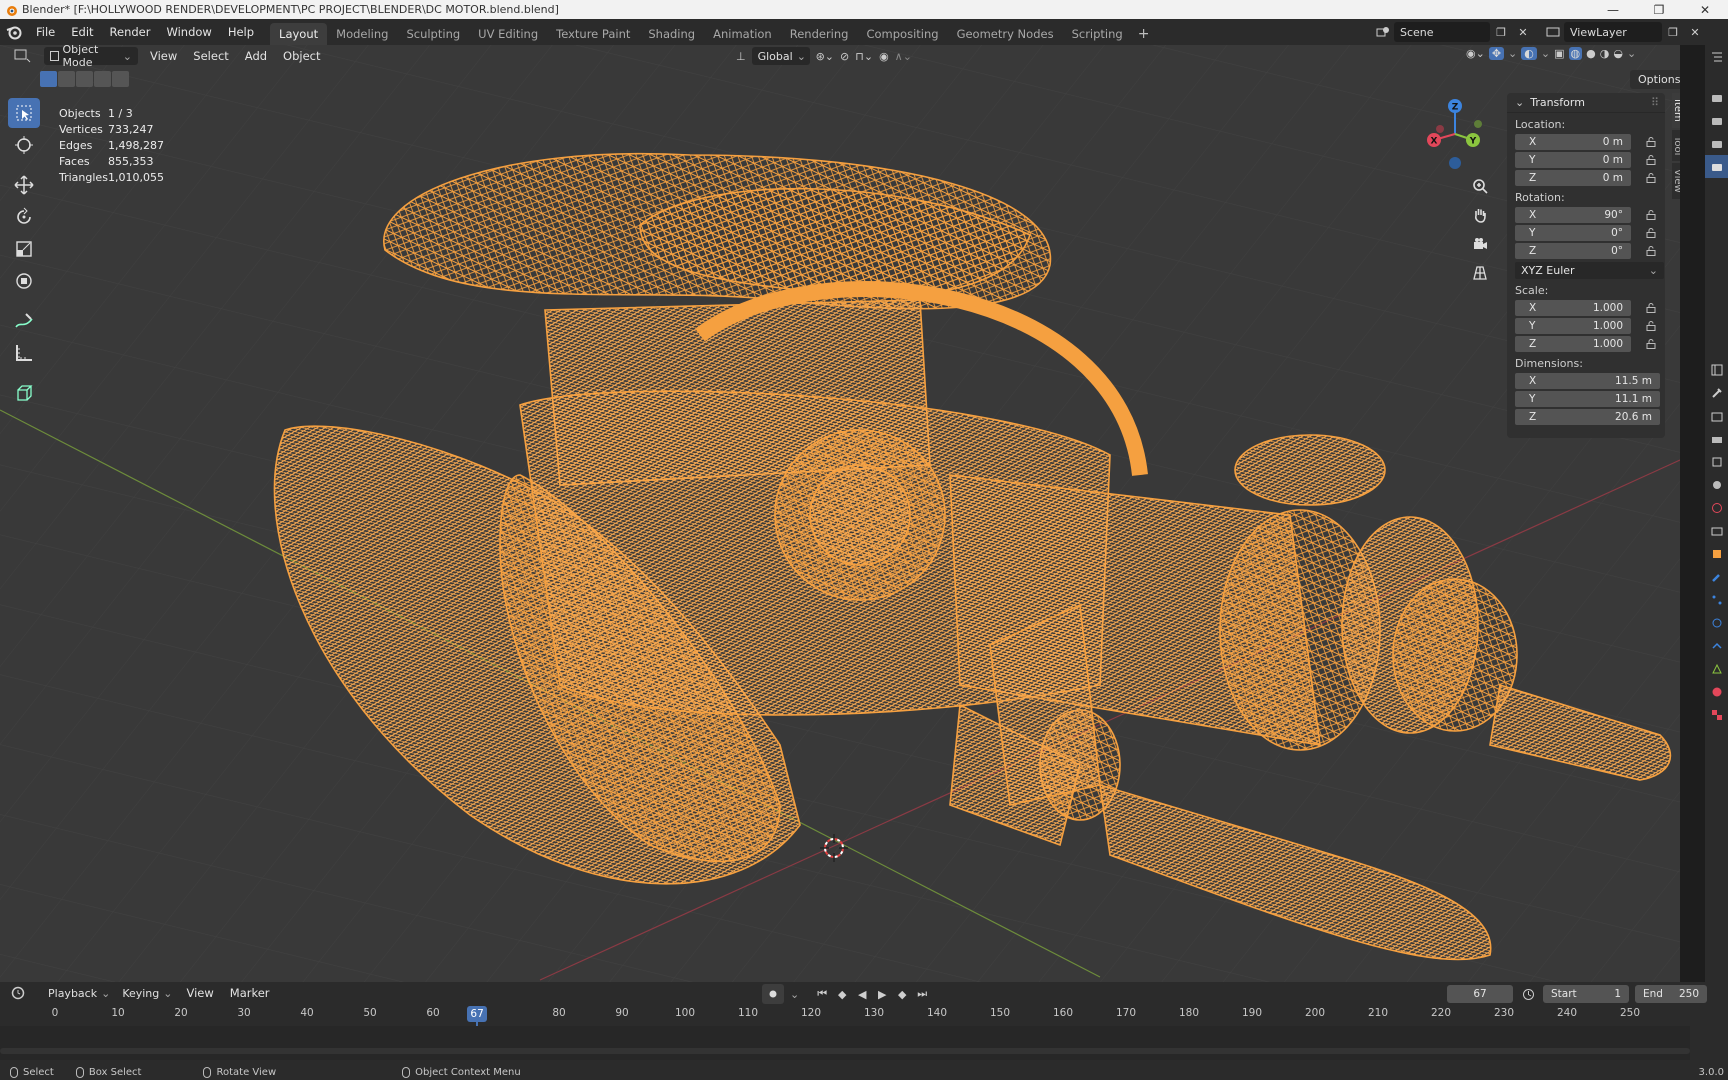  Describe the element at coordinates (1480, 215) in the screenshot. I see `pan-hand-icon` at that location.